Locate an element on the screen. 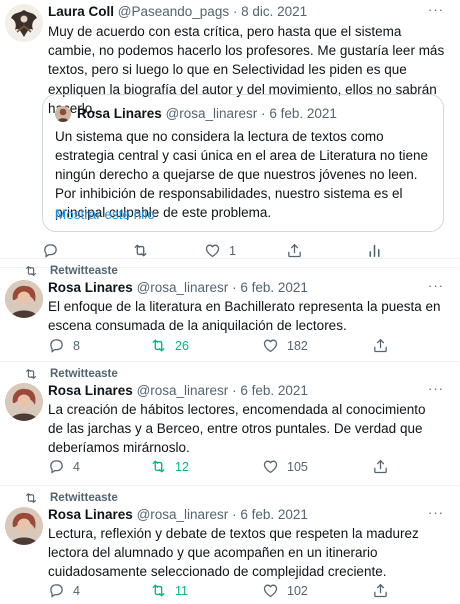 The width and height of the screenshot is (460, 604). retweet-count: 11 is located at coordinates (181, 590).